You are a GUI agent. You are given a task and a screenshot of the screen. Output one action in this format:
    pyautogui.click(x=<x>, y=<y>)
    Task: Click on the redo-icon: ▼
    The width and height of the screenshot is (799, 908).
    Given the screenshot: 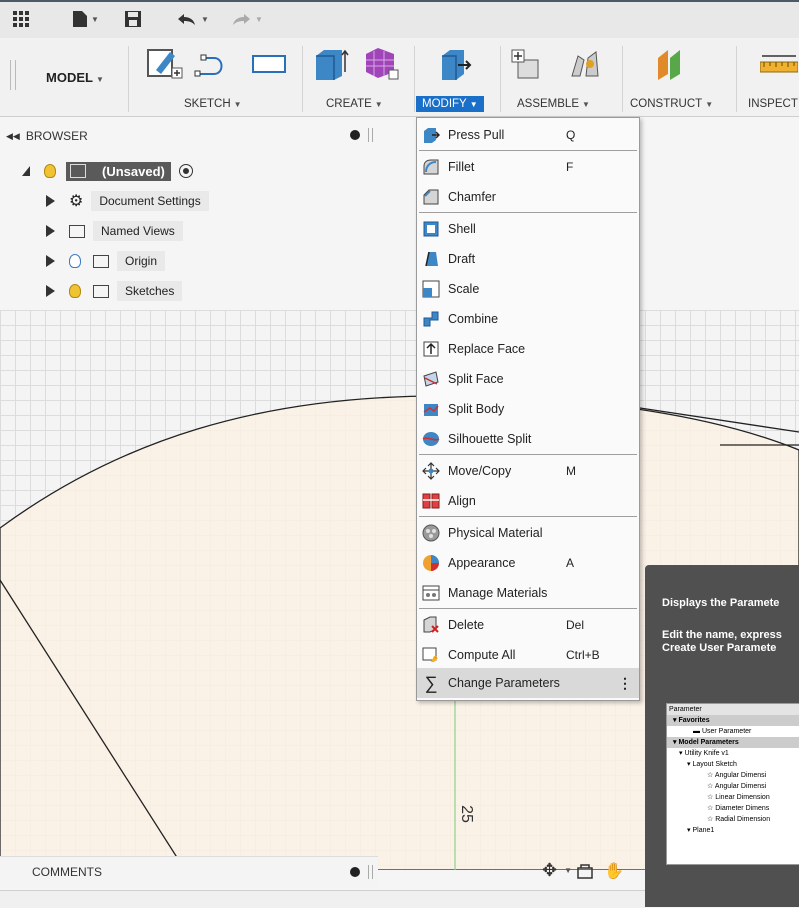 What is the action you would take?
    pyautogui.click(x=246, y=19)
    